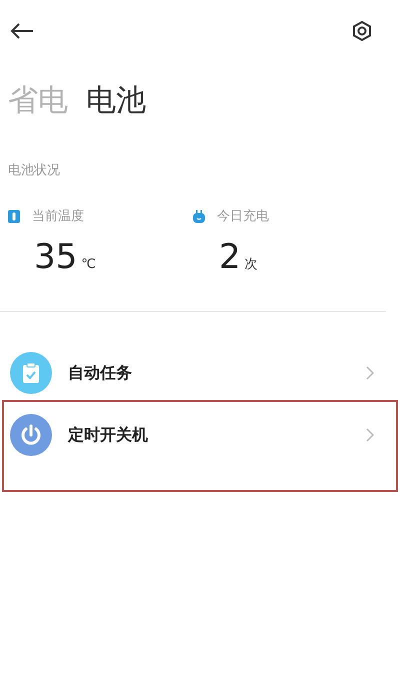 This screenshot has width=400, height=692. What do you see at coordinates (362, 31) in the screenshot?
I see `settings-button` at bounding box center [362, 31].